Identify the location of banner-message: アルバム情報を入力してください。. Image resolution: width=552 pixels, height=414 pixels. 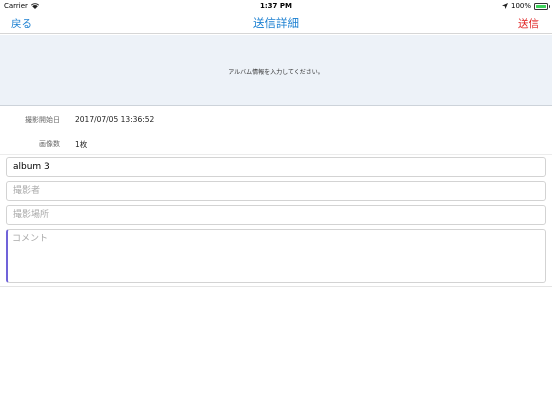
(276, 72).